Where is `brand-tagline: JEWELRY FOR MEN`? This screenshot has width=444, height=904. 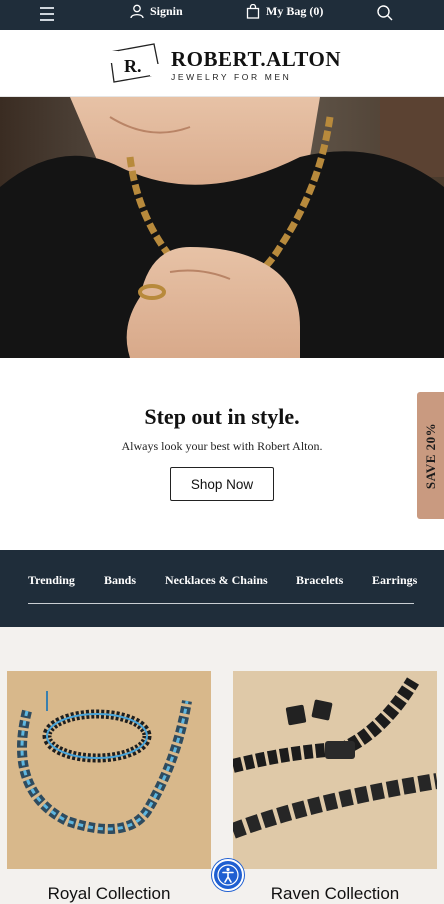 brand-tagline: JEWELRY FOR MEN is located at coordinates (231, 77).